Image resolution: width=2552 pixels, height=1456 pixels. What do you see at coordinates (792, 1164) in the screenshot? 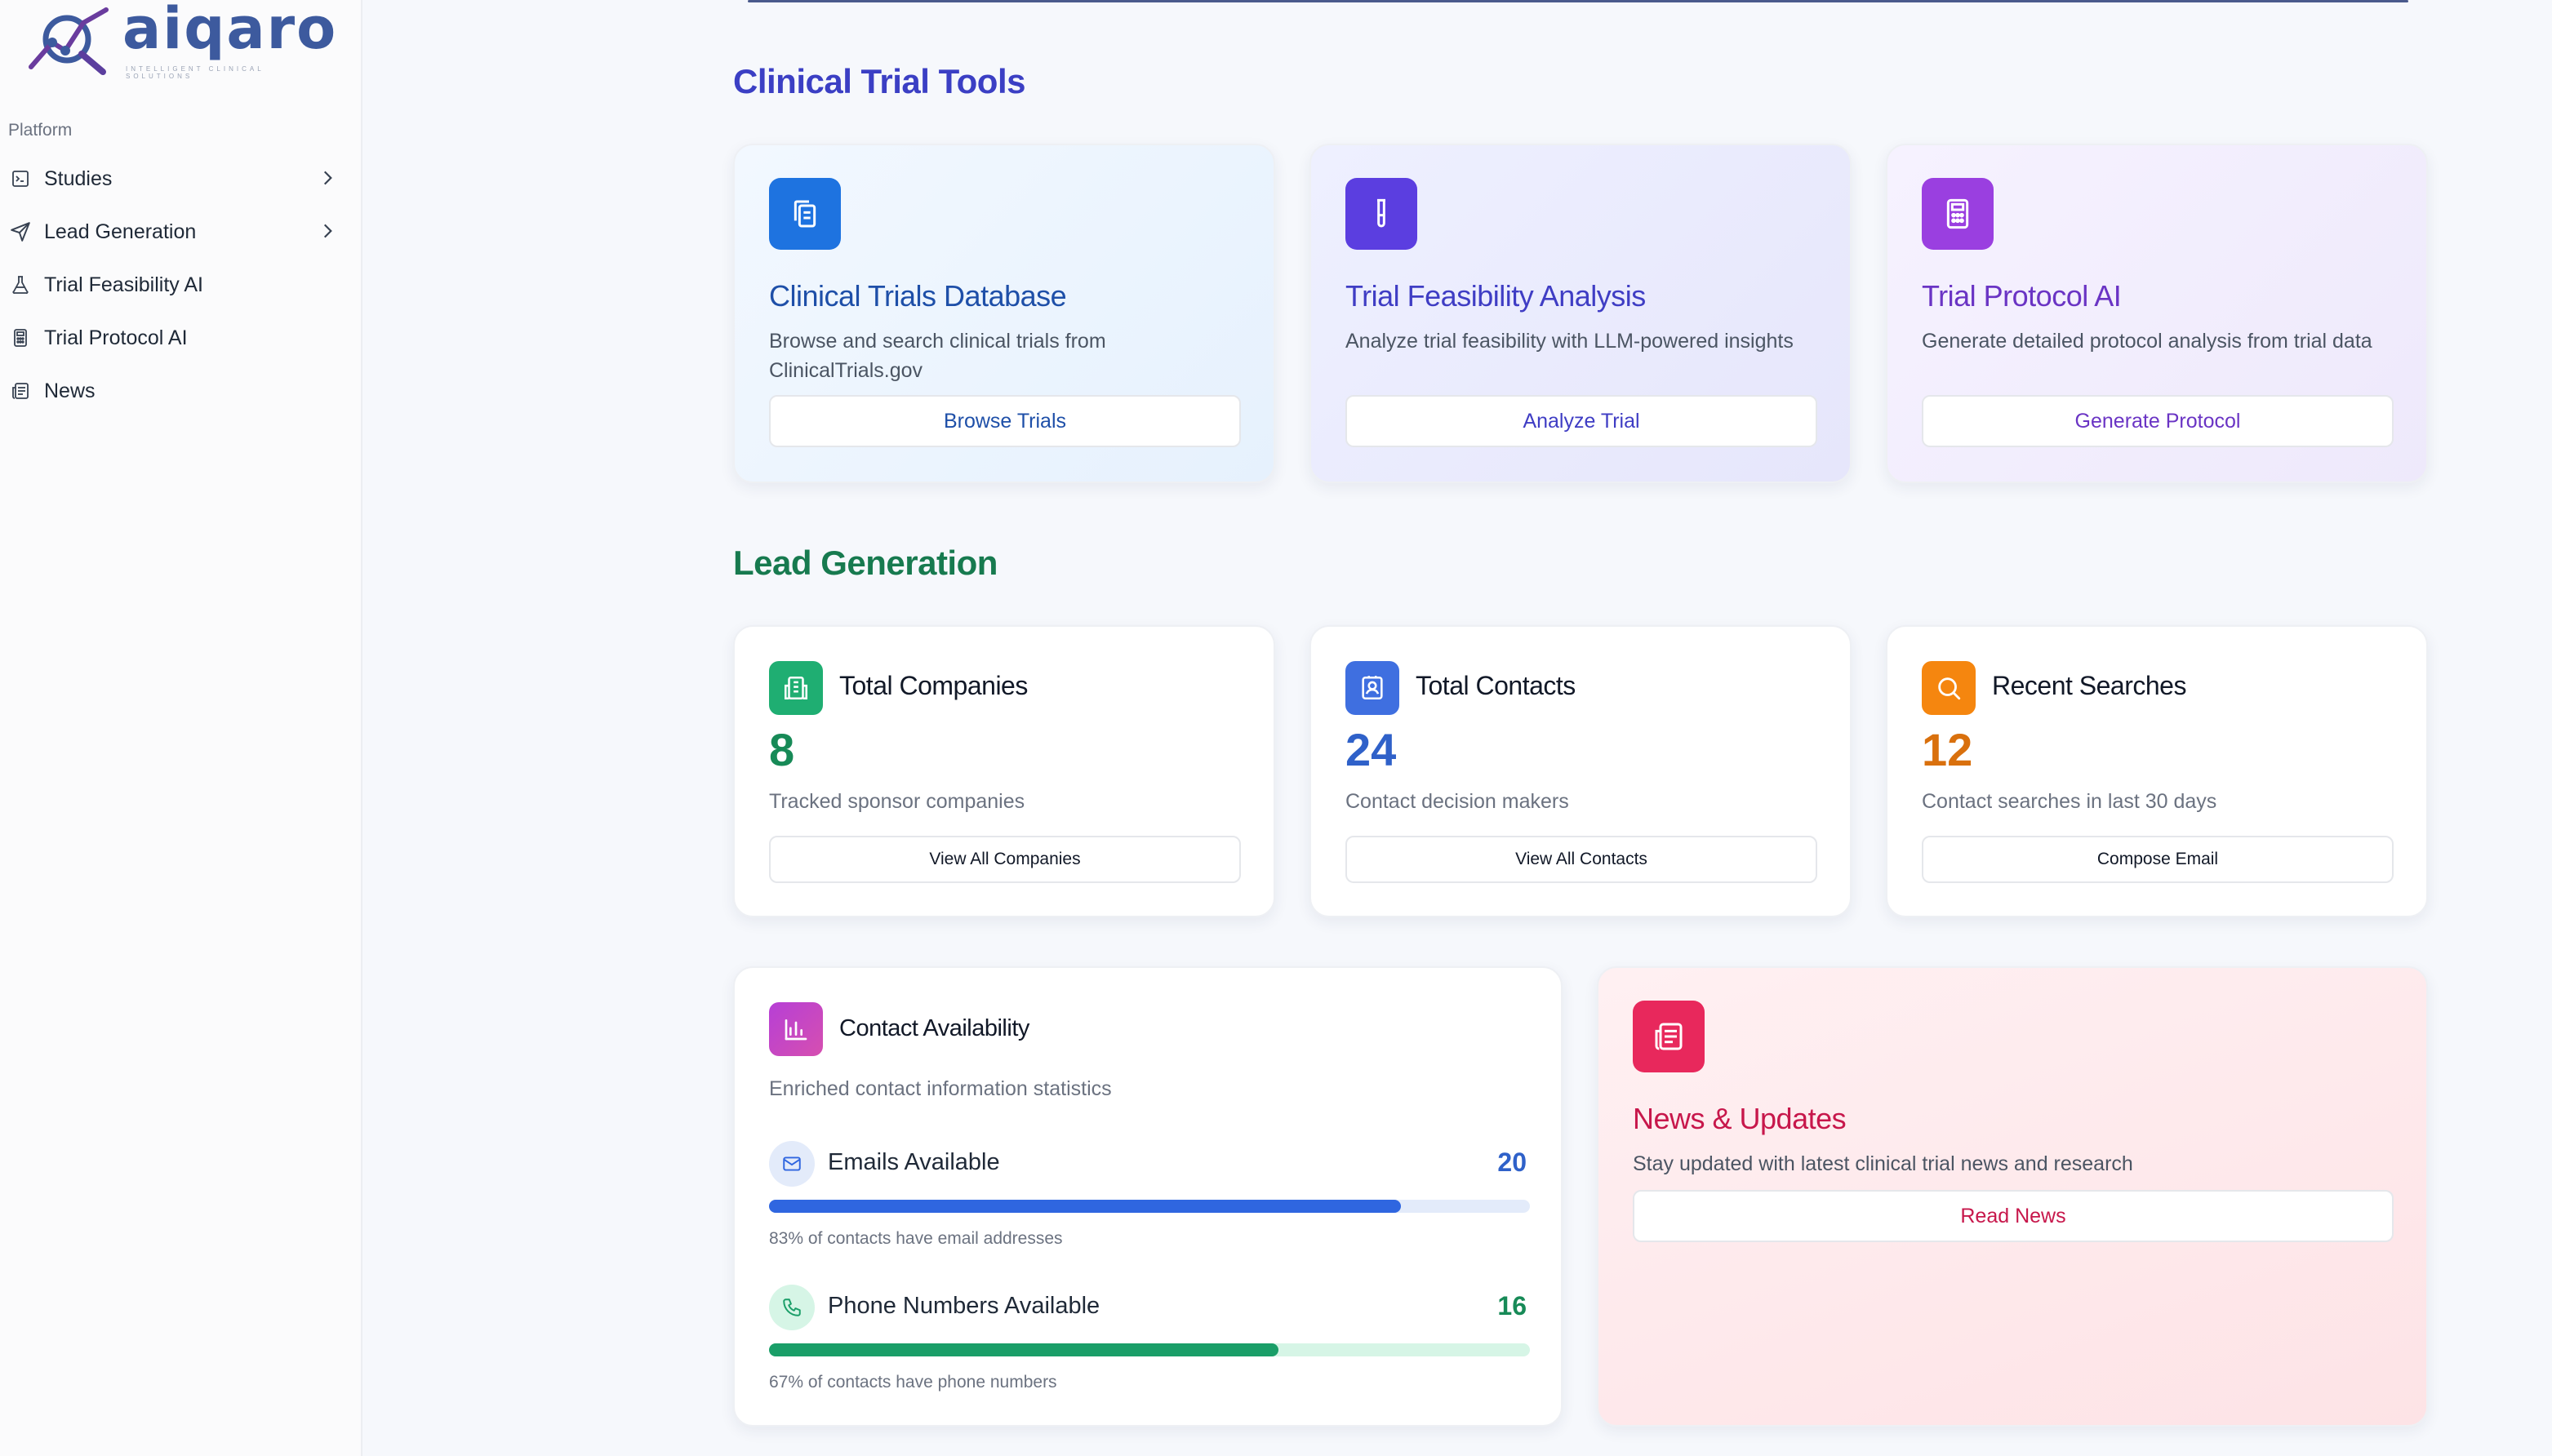
I see `mail-icon` at bounding box center [792, 1164].